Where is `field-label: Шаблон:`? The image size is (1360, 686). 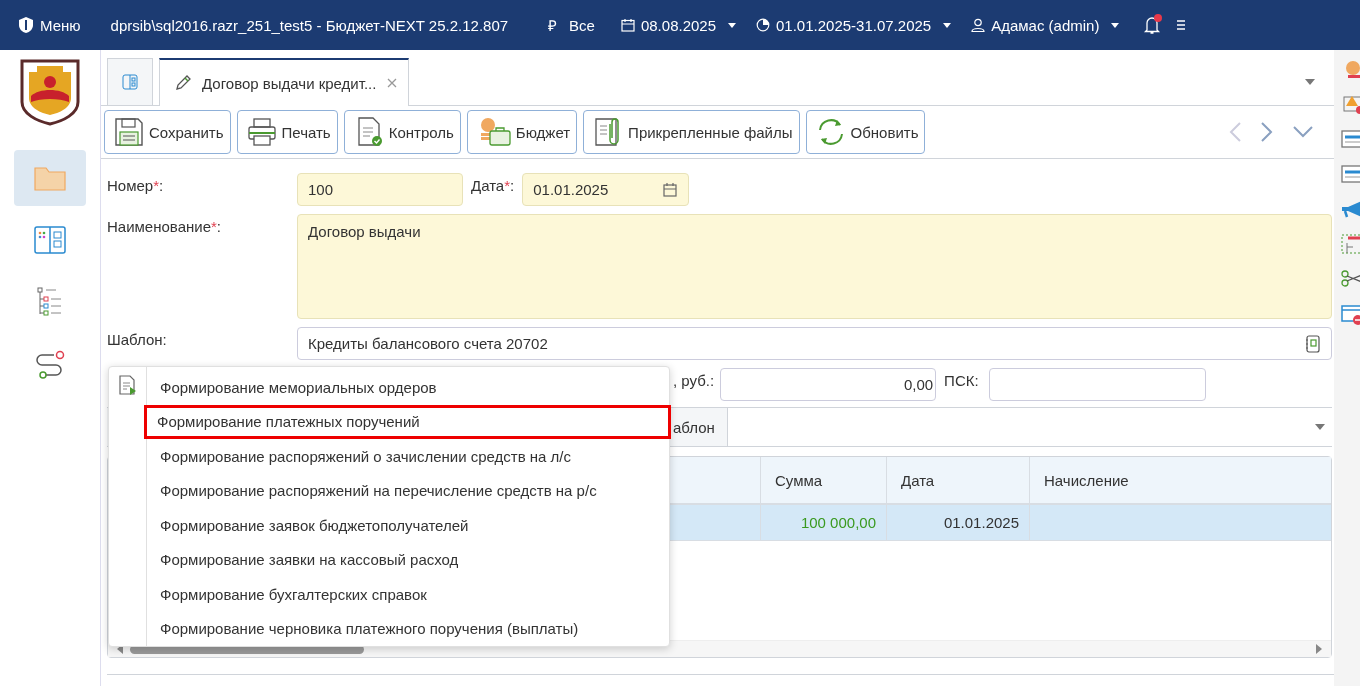 field-label: Шаблон: is located at coordinates (137, 339).